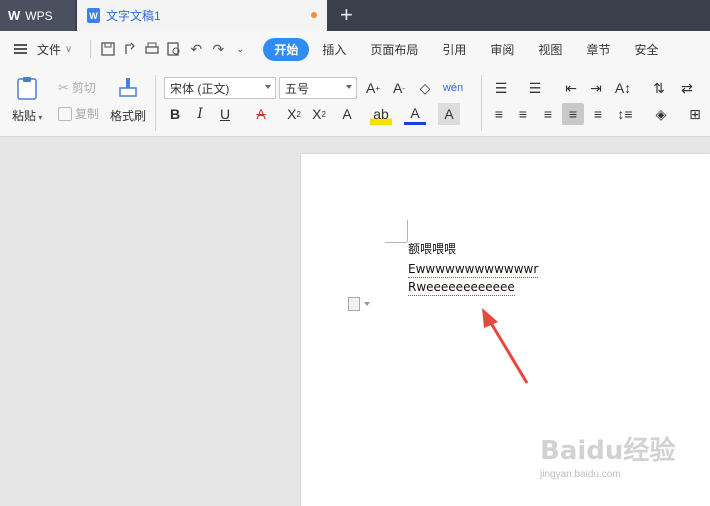 The image size is (710, 506). What do you see at coordinates (63, 87) in the screenshot?
I see `scissors-icon: ✂` at bounding box center [63, 87].